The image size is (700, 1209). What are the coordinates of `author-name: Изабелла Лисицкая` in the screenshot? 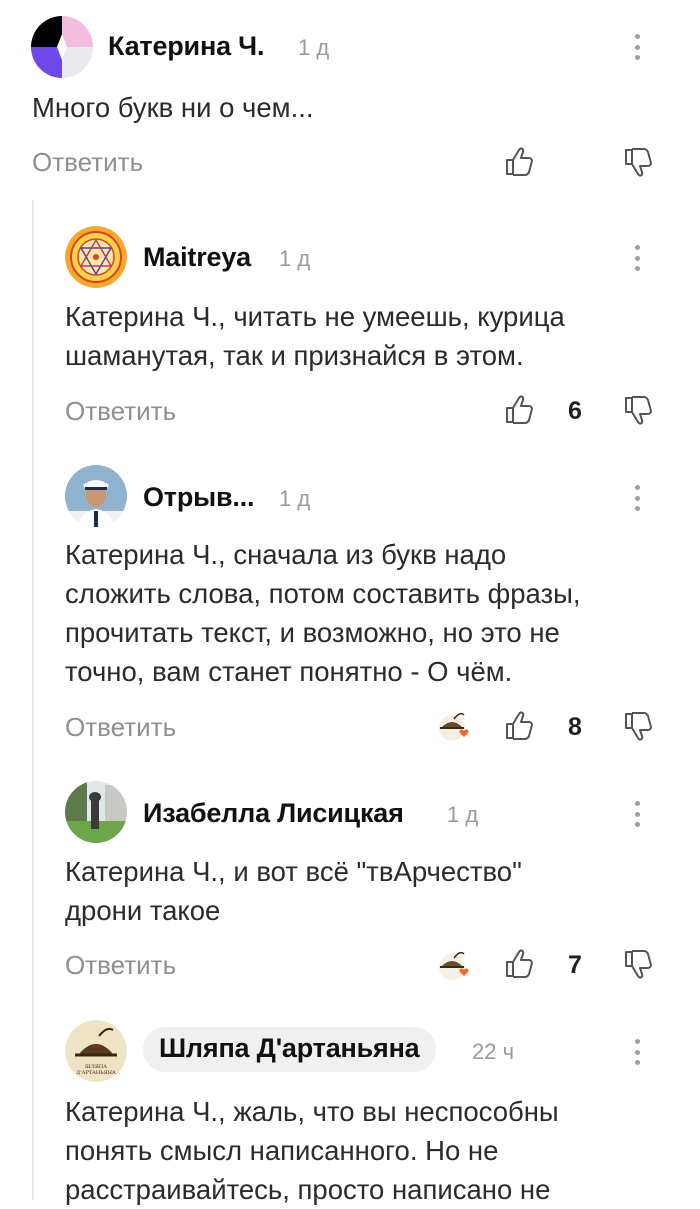 It's located at (273, 813).